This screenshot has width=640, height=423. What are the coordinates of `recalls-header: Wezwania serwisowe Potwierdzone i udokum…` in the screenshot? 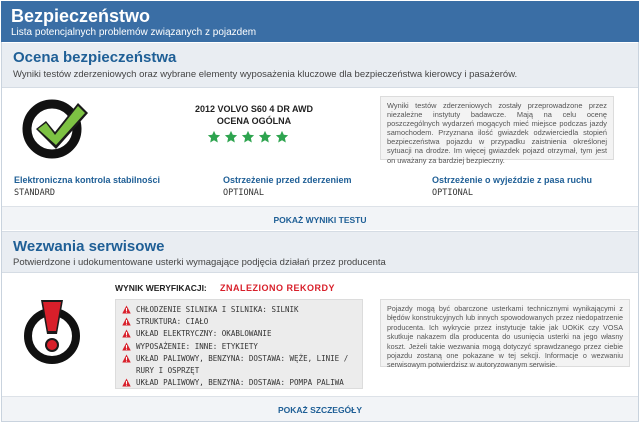 It's located at (320, 252).